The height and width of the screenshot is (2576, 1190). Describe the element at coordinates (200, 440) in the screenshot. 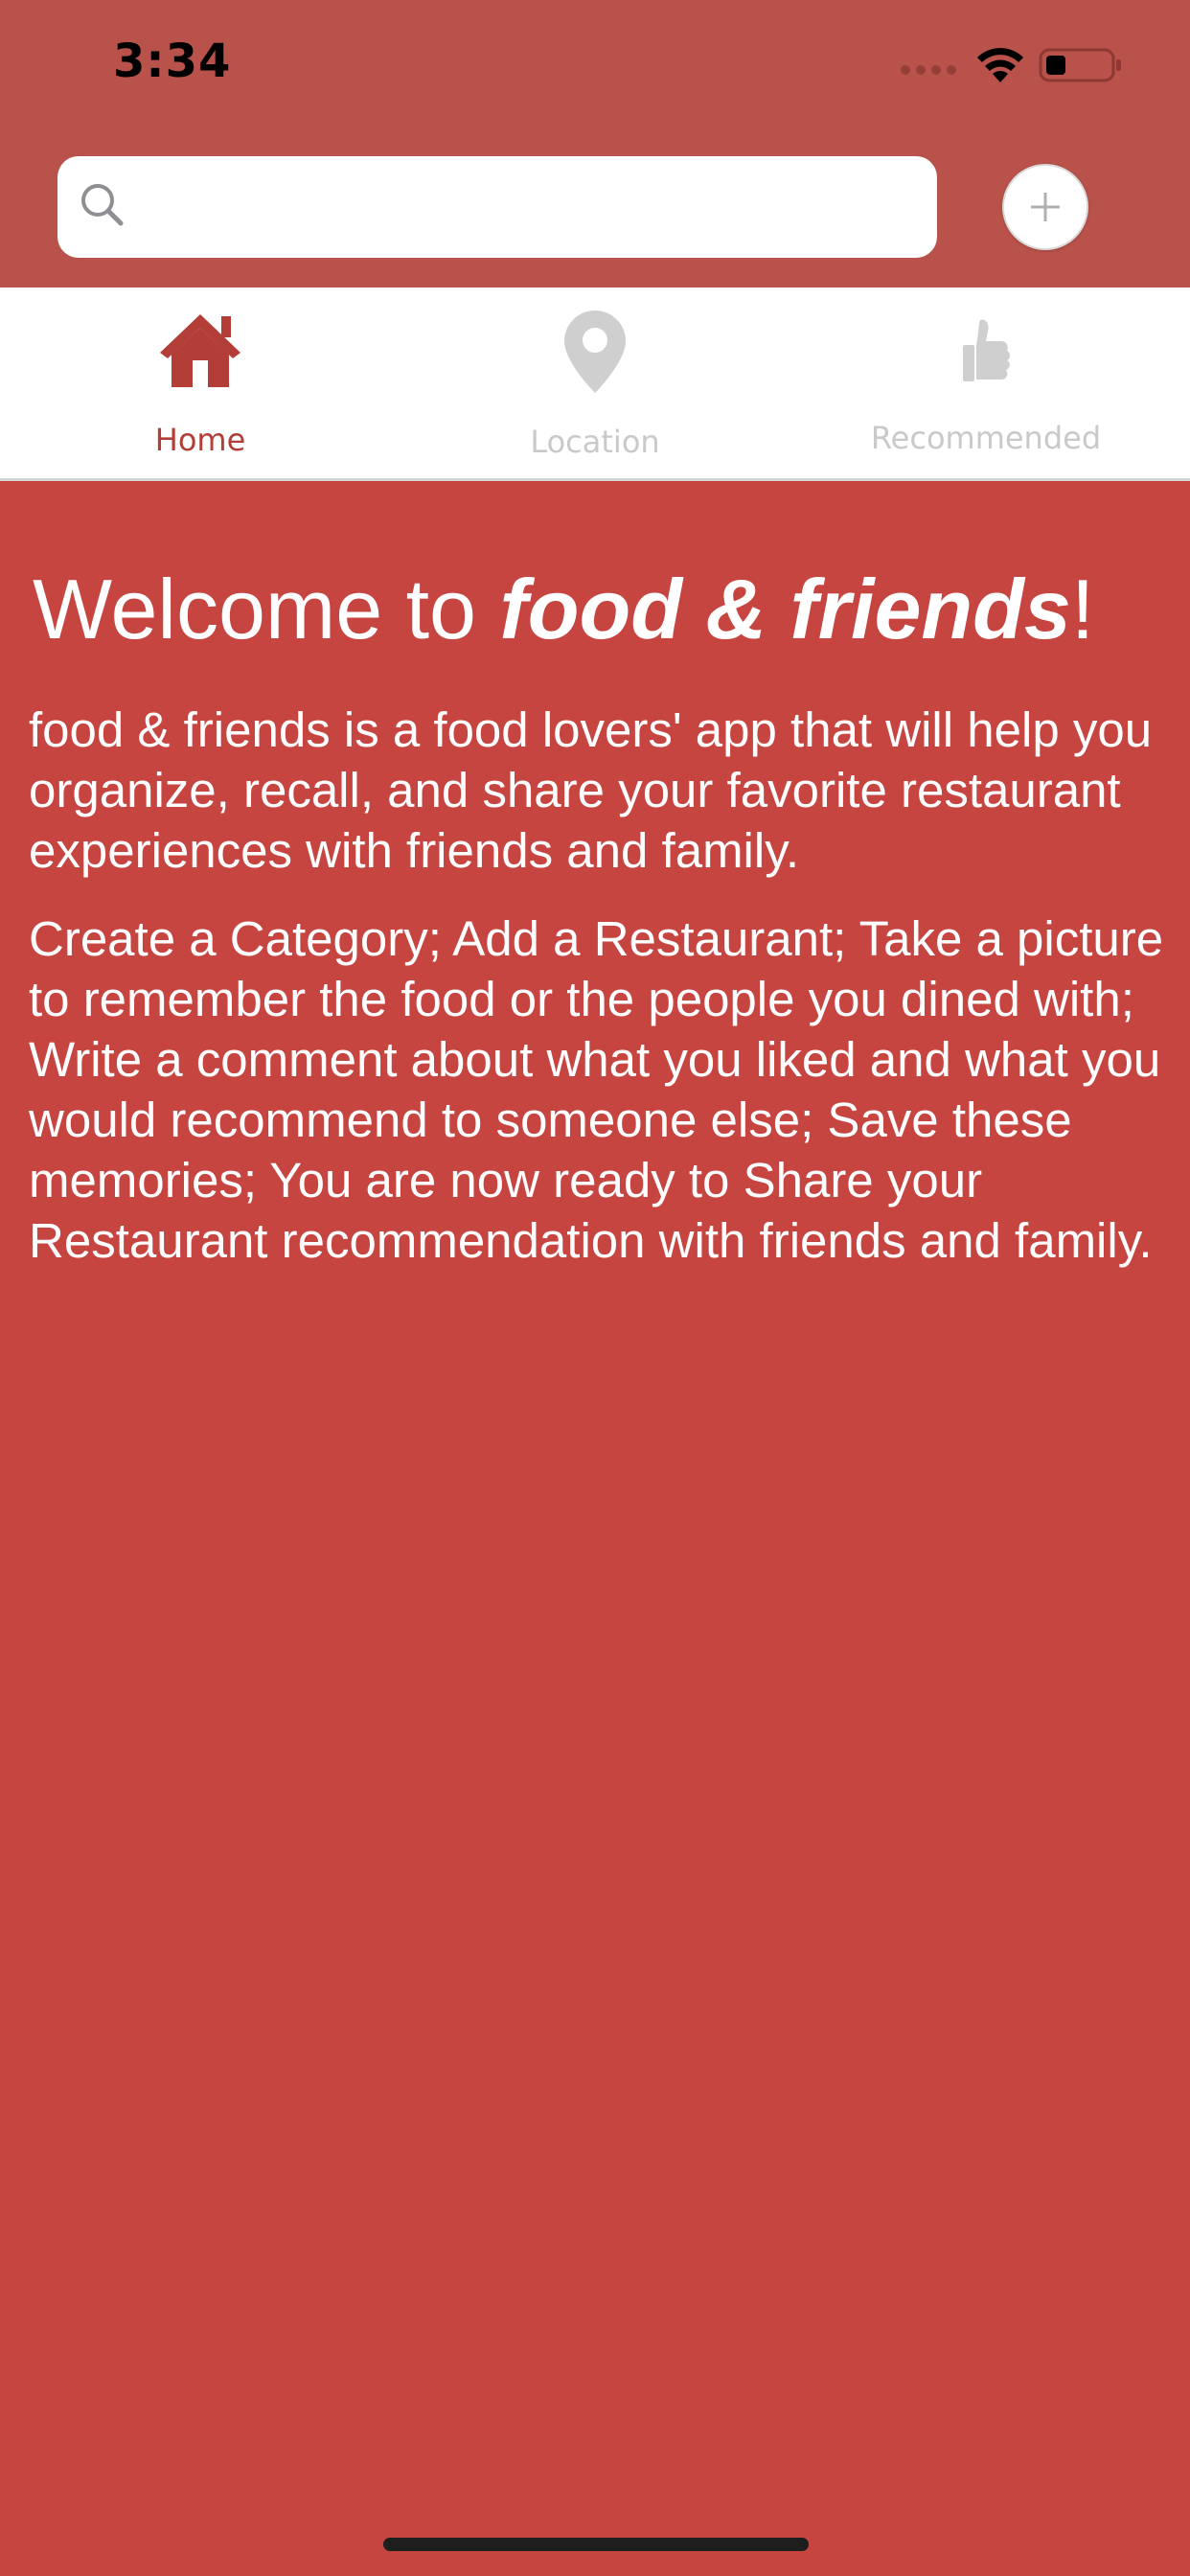

I see `tab-label-home: Home` at that location.